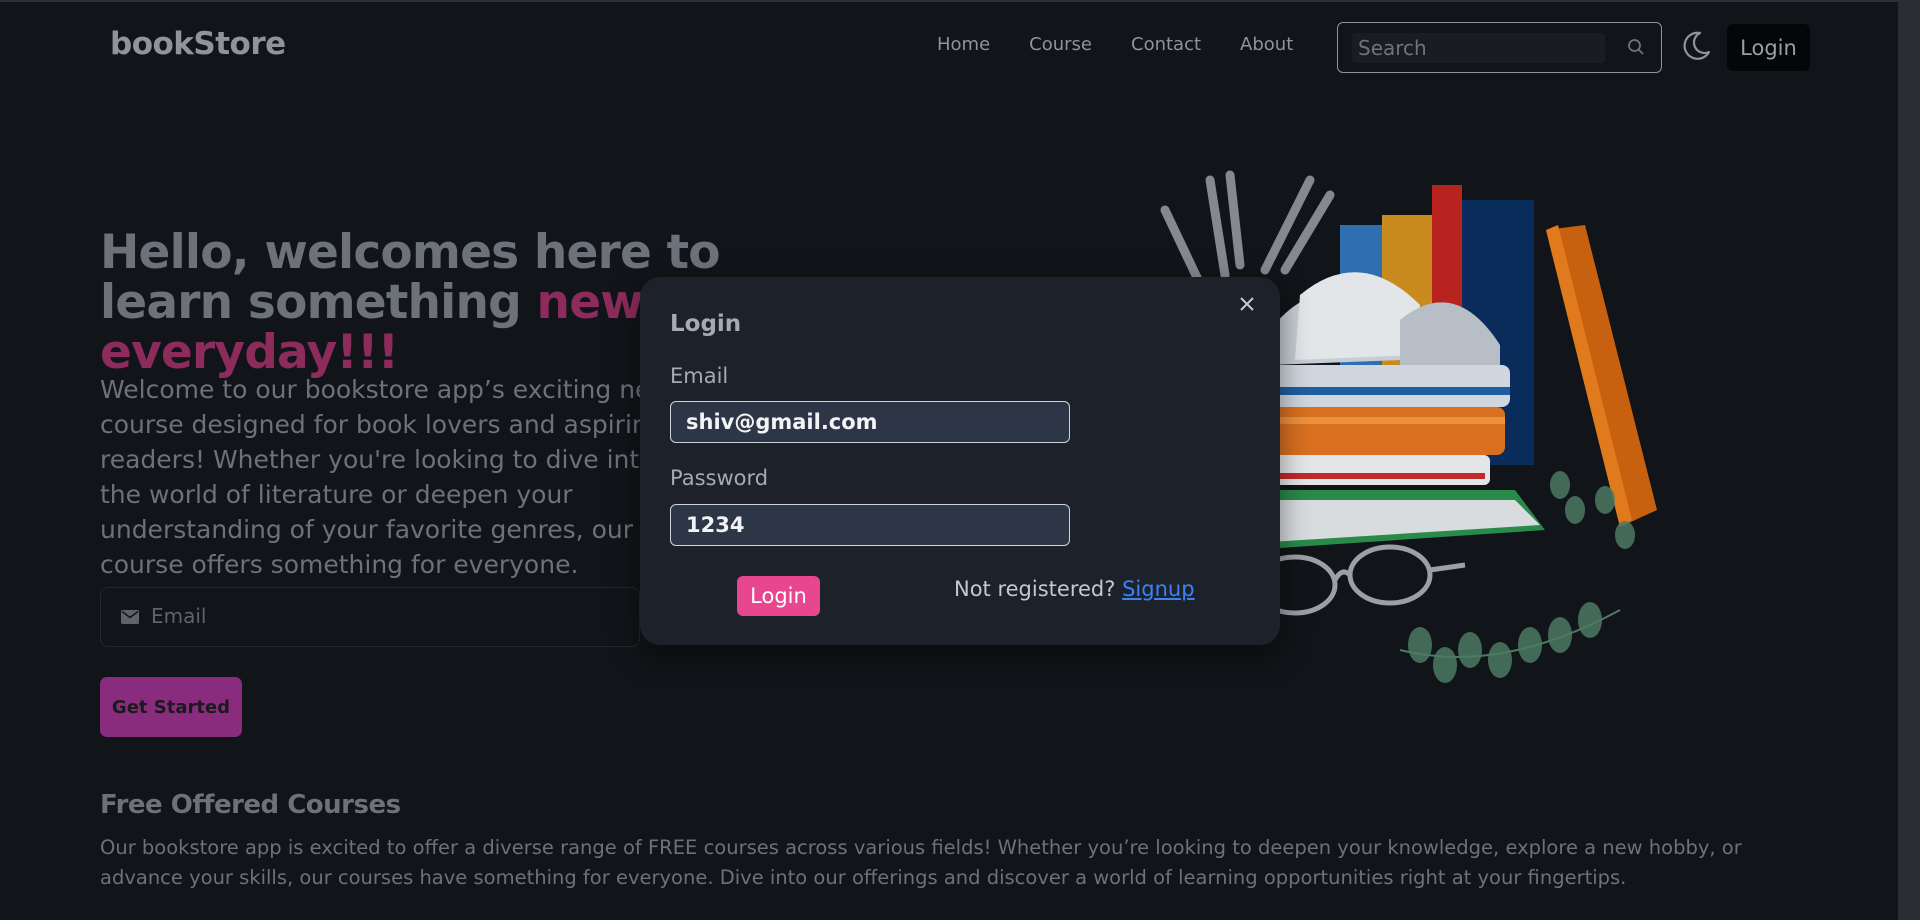 This screenshot has width=1920, height=920. Describe the element at coordinates (870, 422) in the screenshot. I see `email-field` at that location.